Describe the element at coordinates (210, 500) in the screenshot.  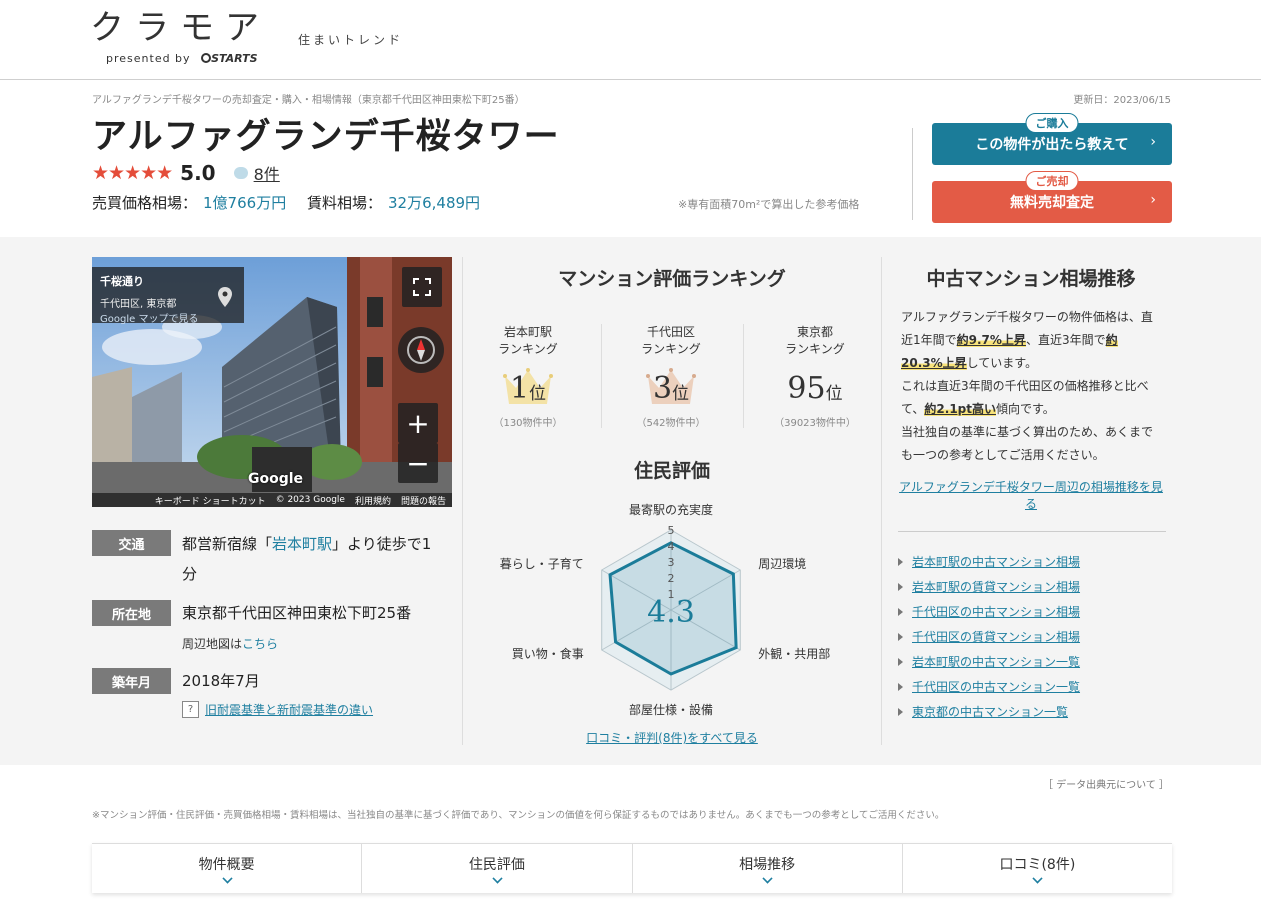
I see `keyboard-shortcuts-link: キーボード ショートカット` at that location.